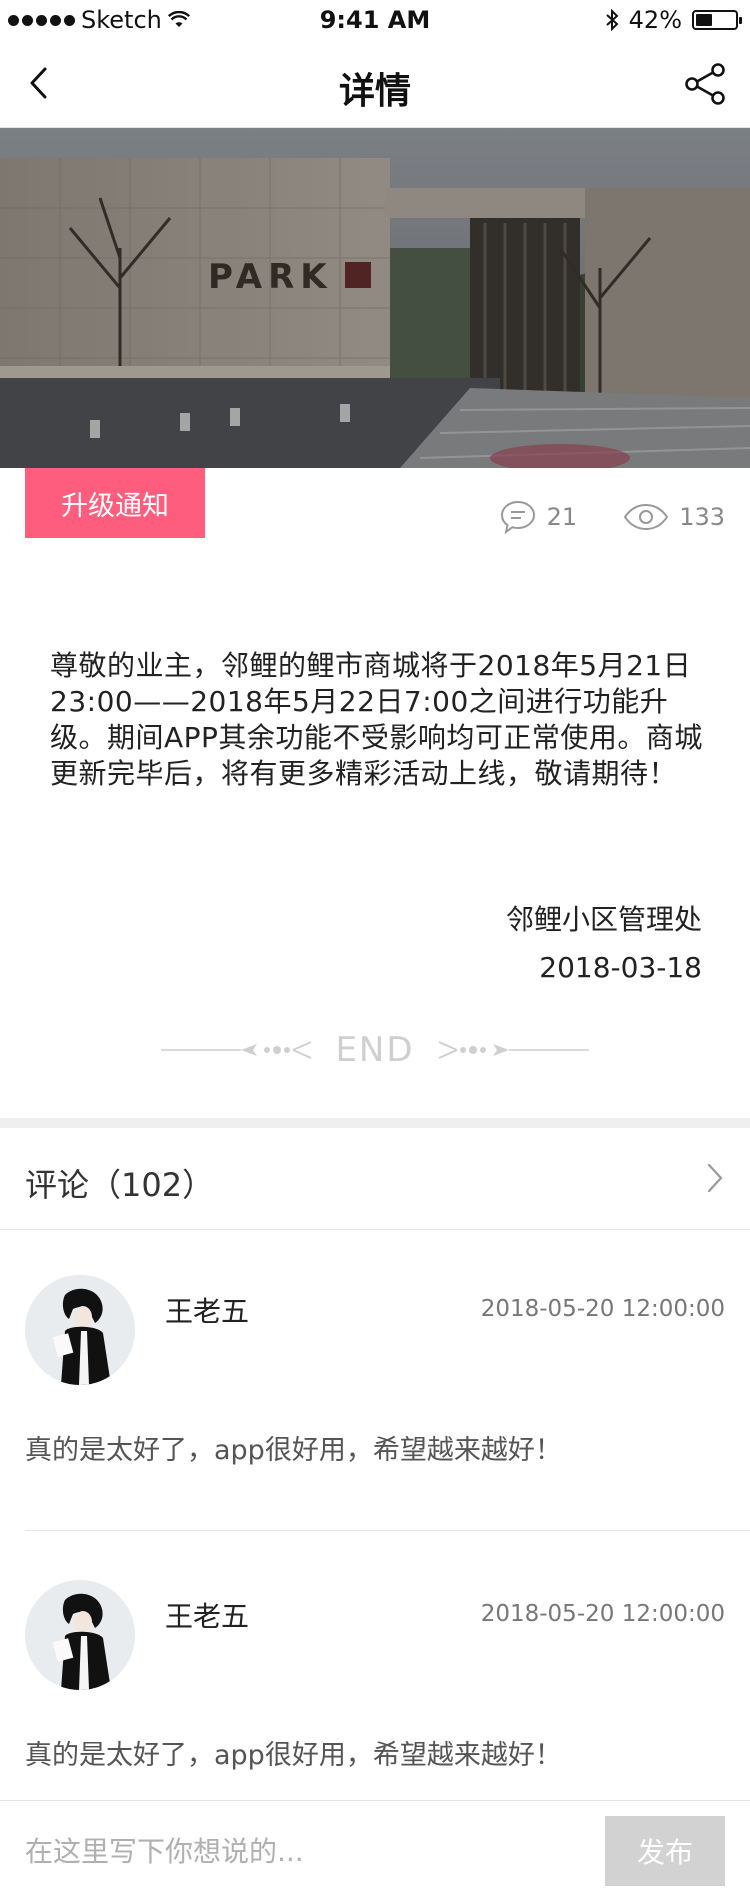 This screenshot has height=1900, width=750. I want to click on comment-input-bar: 发布, so click(375, 1850).